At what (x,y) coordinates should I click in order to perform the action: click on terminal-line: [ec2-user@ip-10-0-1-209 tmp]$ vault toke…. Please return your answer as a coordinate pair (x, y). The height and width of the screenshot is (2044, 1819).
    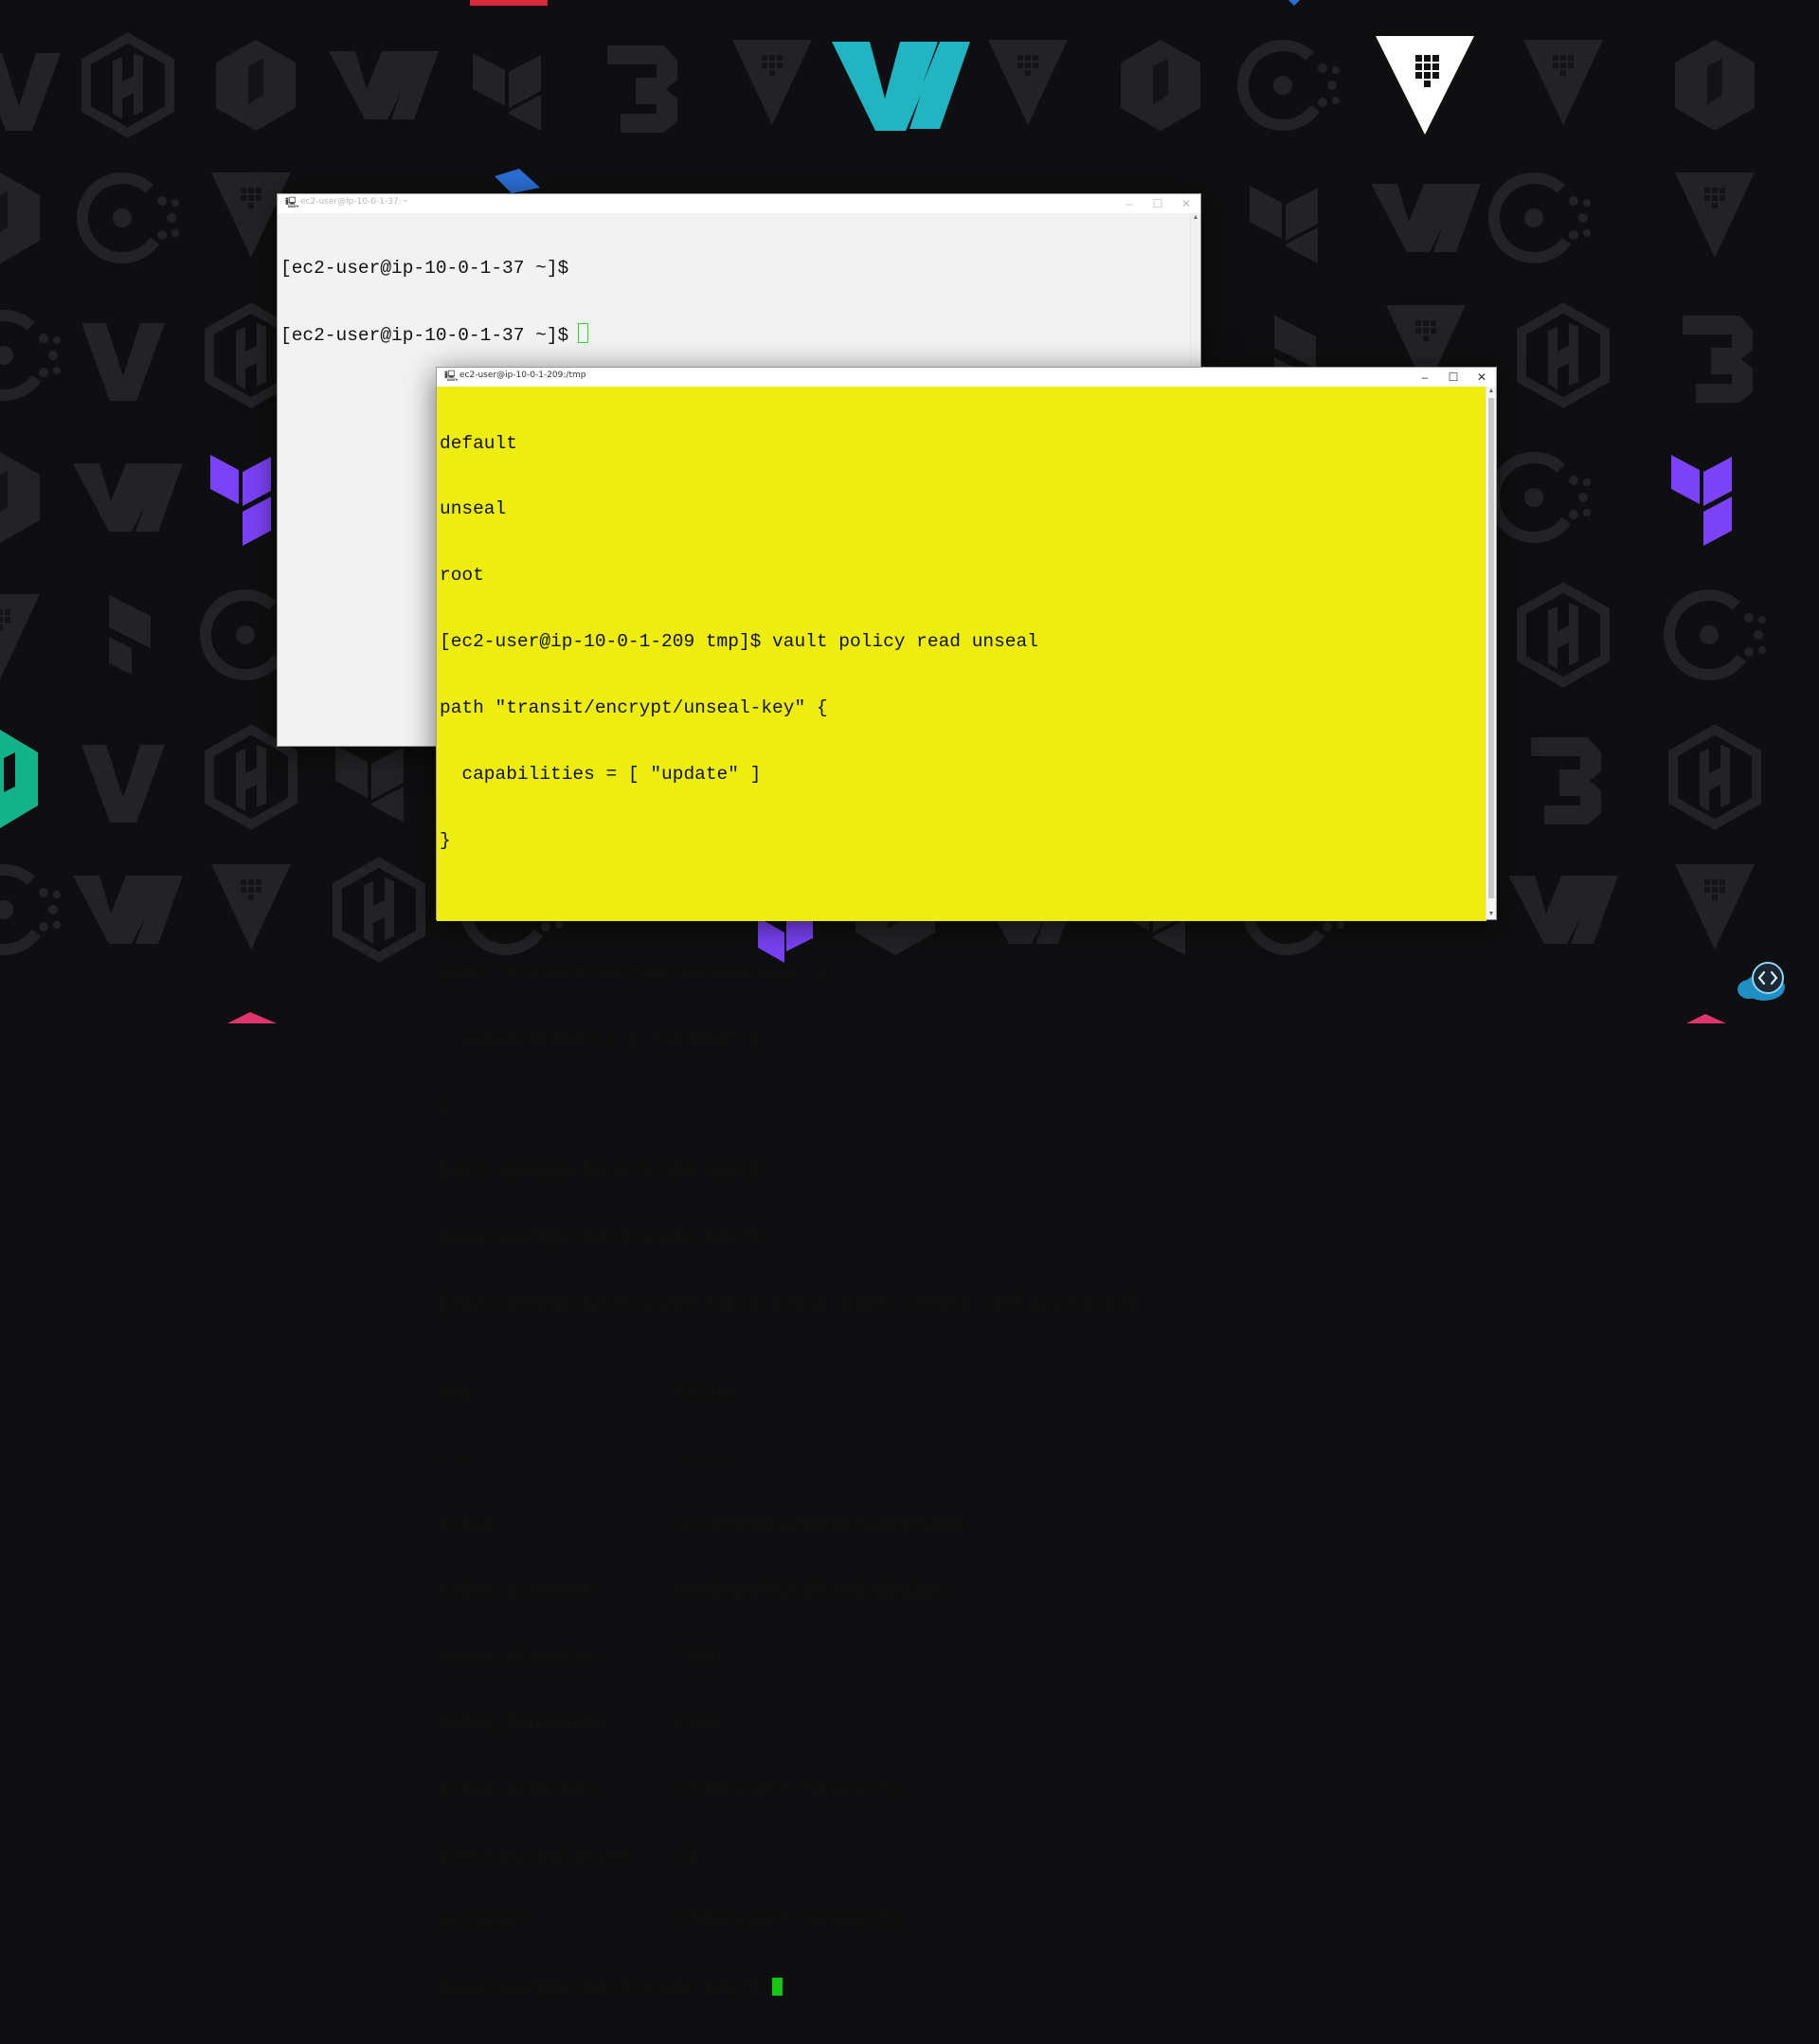
    Looking at the image, I should click on (789, 1304).